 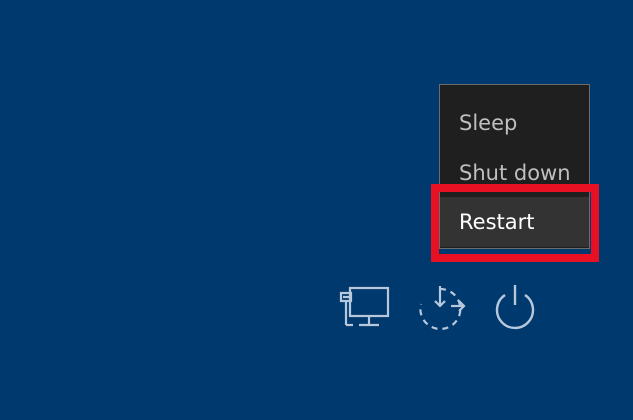 I want to click on menu-item-sleep: Sleep, so click(x=514, y=123).